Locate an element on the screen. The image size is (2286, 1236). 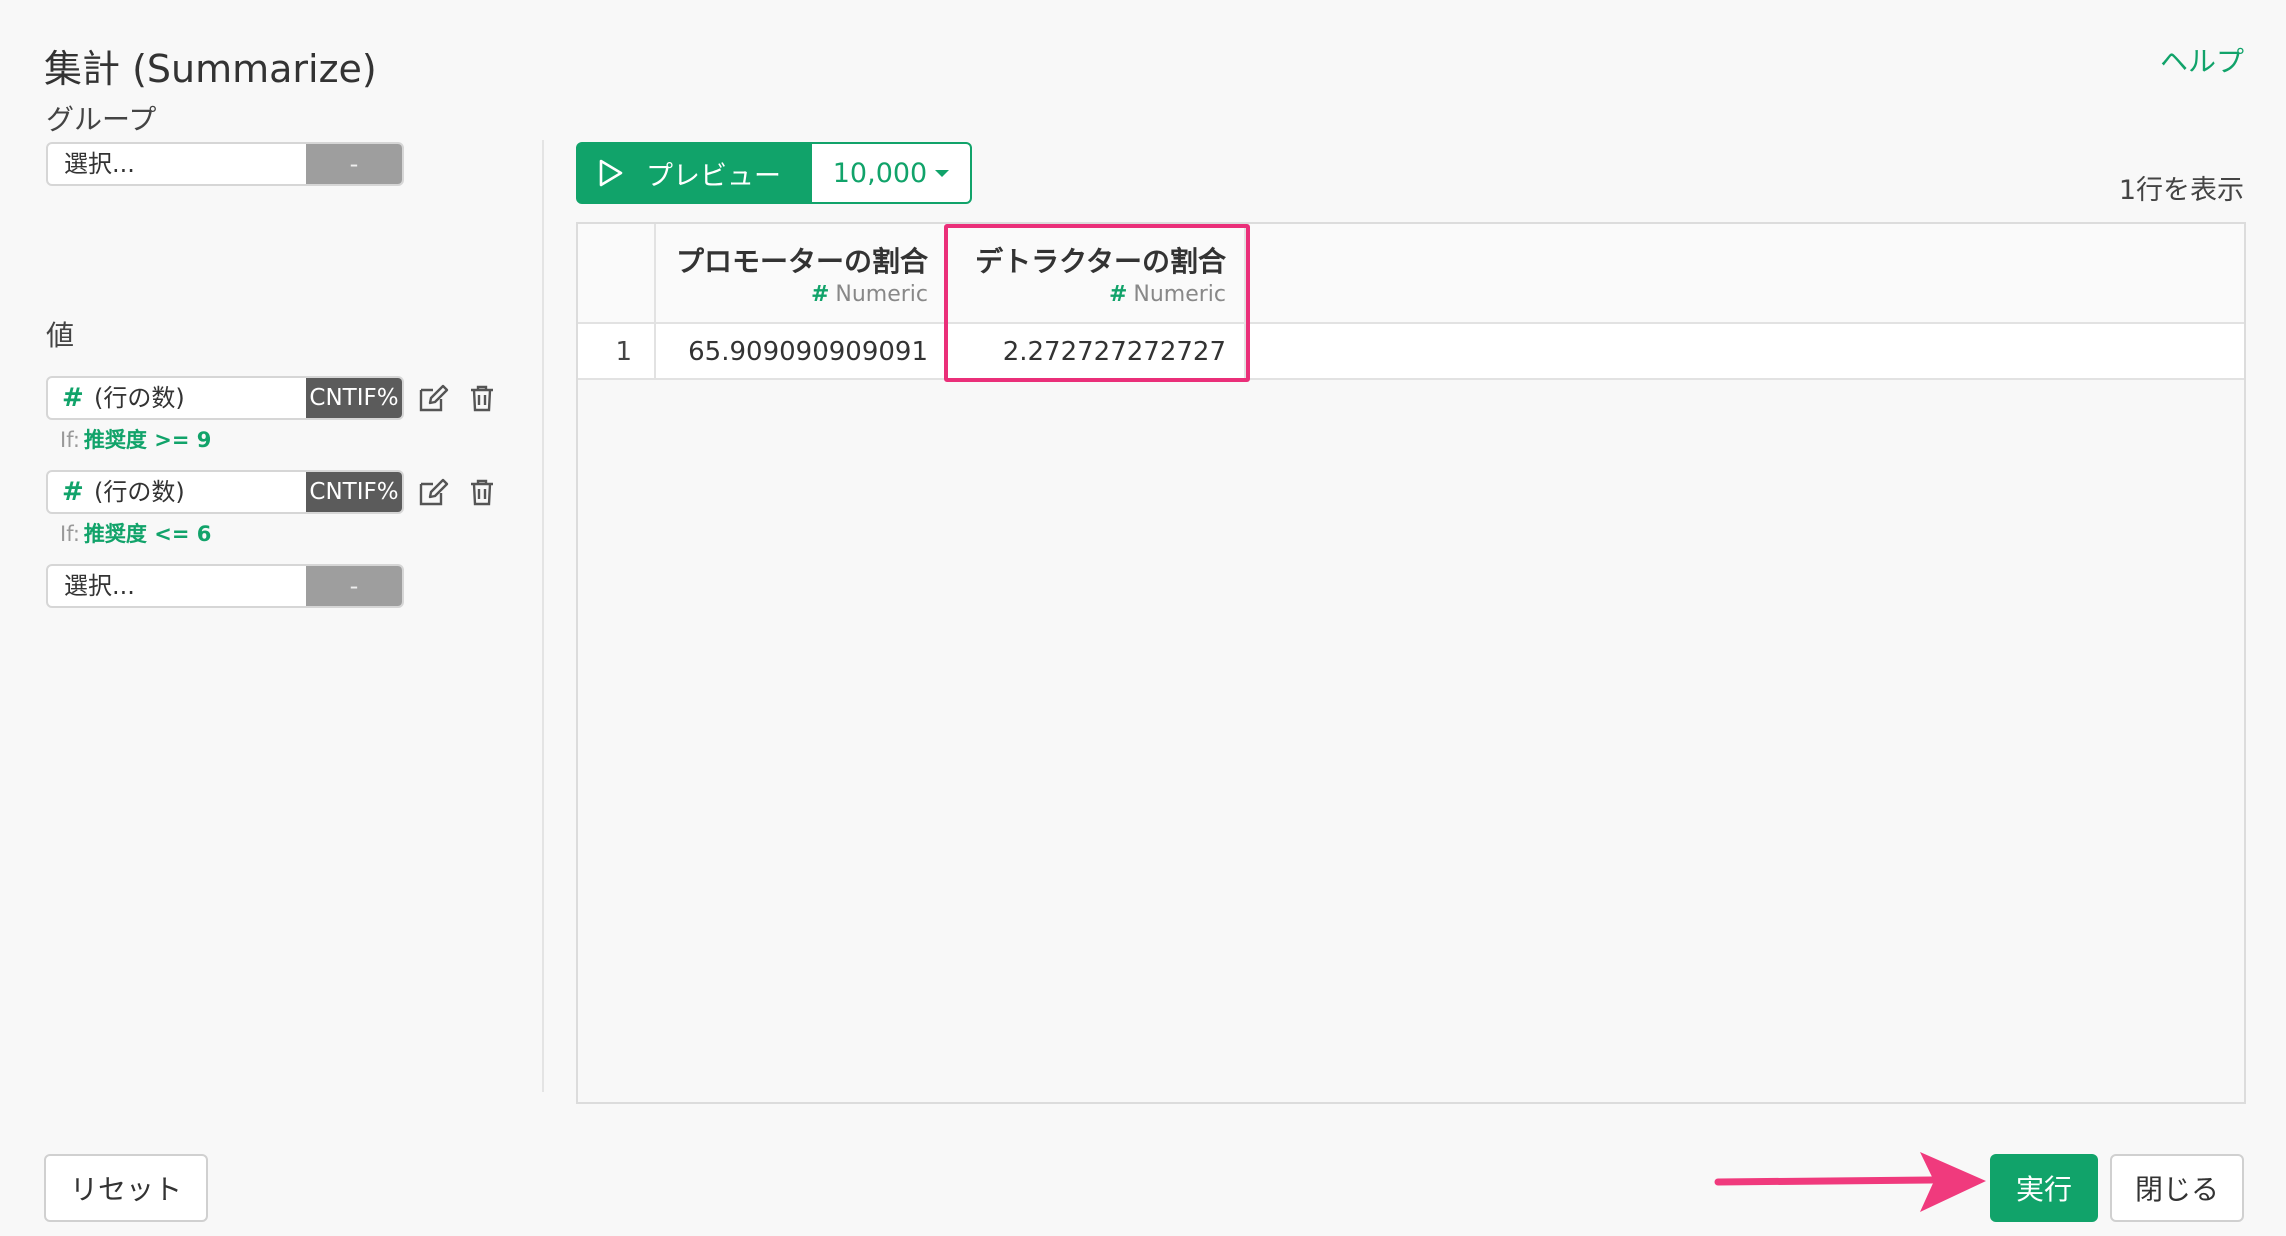
column-header: デトラクターの割合 # Numeric is located at coordinates (1097, 273).